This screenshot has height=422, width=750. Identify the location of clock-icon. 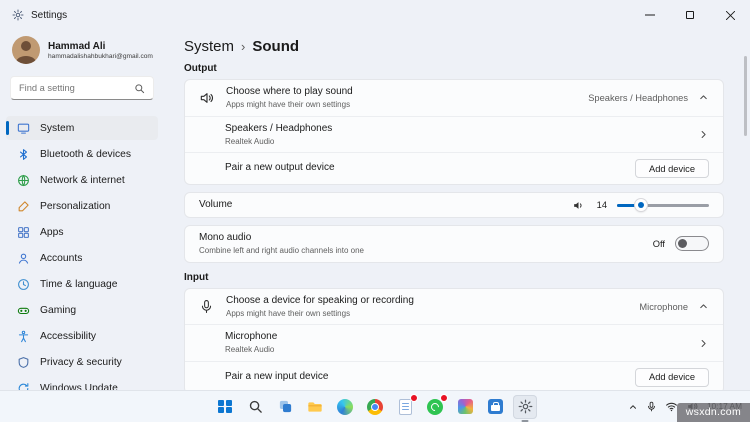
(23, 284).